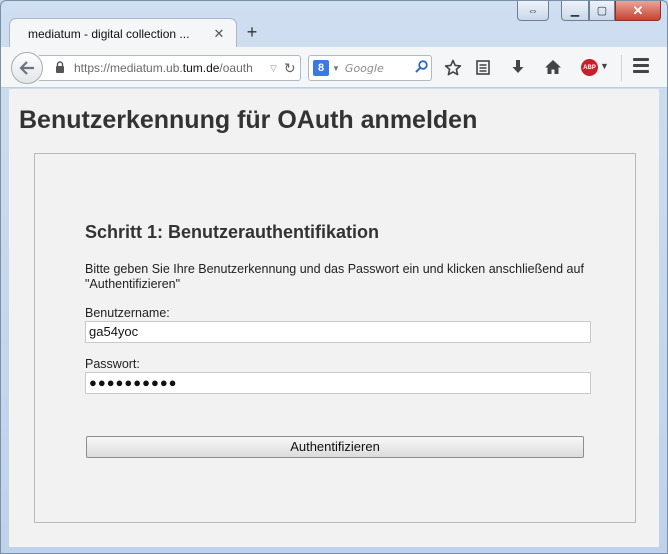 The height and width of the screenshot is (554, 668). I want to click on bookmark-star-icon, so click(453, 68).